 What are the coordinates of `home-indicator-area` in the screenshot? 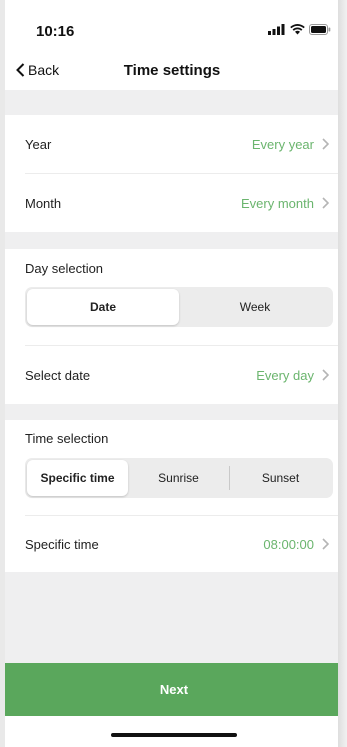 It's located at (174, 731).